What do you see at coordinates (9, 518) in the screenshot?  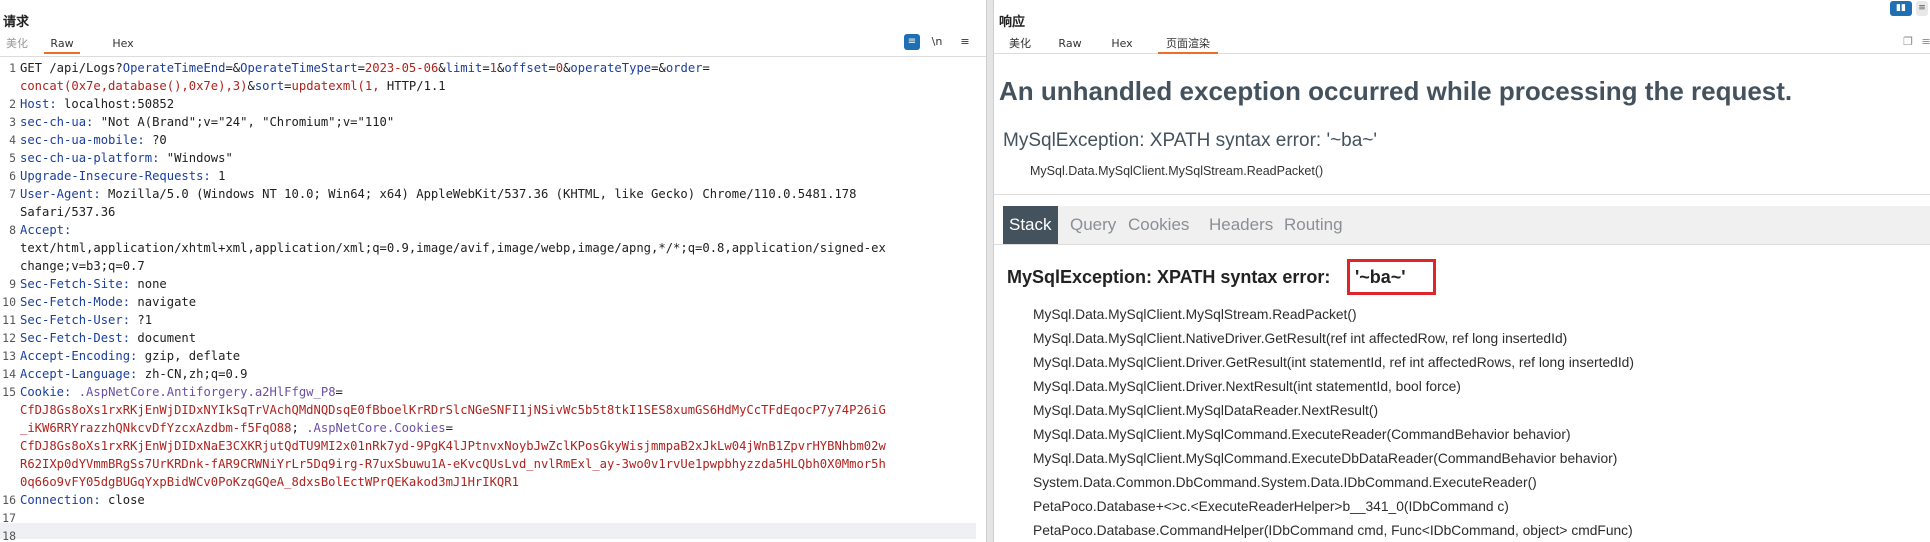 I see `line-number: 17` at bounding box center [9, 518].